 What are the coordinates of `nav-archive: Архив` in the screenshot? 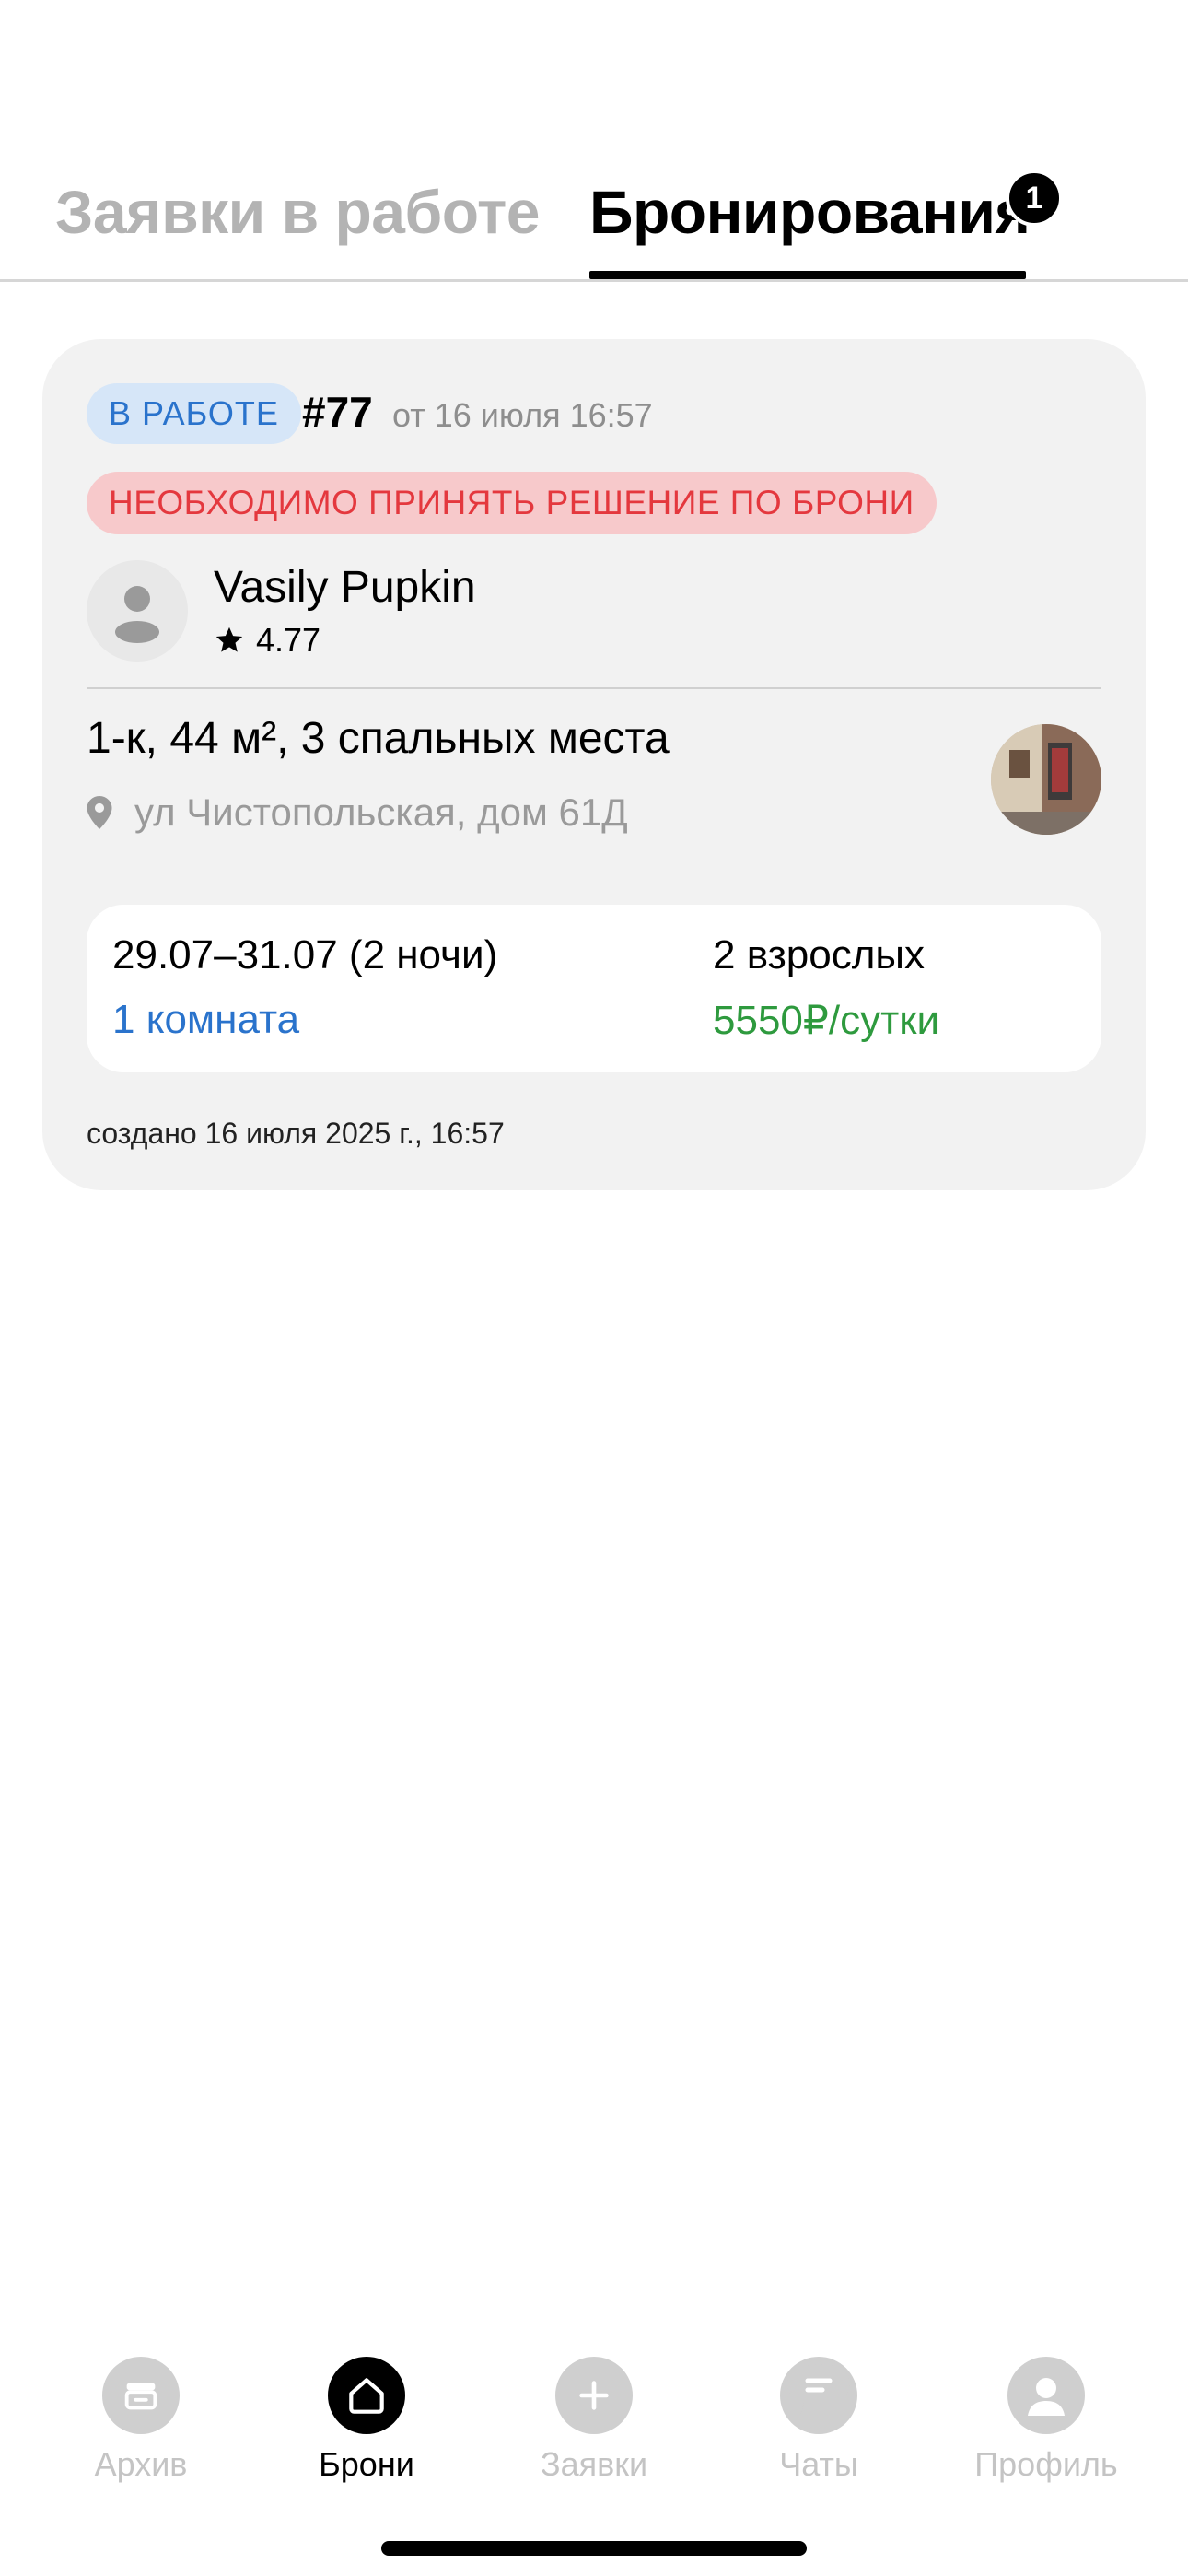 It's located at (140, 2412).